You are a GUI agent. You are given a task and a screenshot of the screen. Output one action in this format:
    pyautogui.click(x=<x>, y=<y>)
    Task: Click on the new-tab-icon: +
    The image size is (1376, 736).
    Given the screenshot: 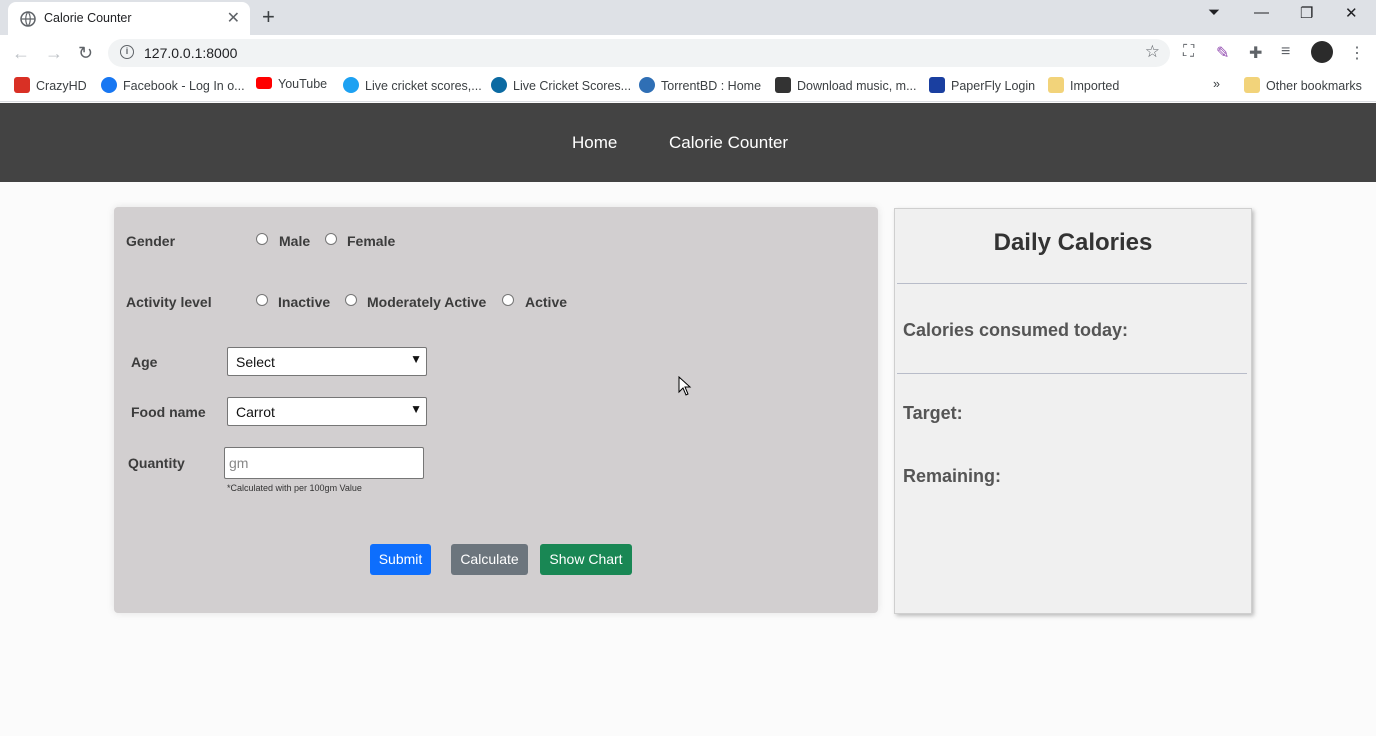 What is the action you would take?
    pyautogui.click(x=268, y=17)
    